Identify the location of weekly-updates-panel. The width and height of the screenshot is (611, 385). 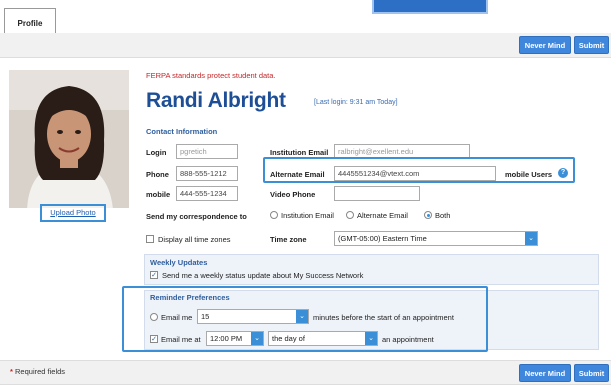
(371, 269).